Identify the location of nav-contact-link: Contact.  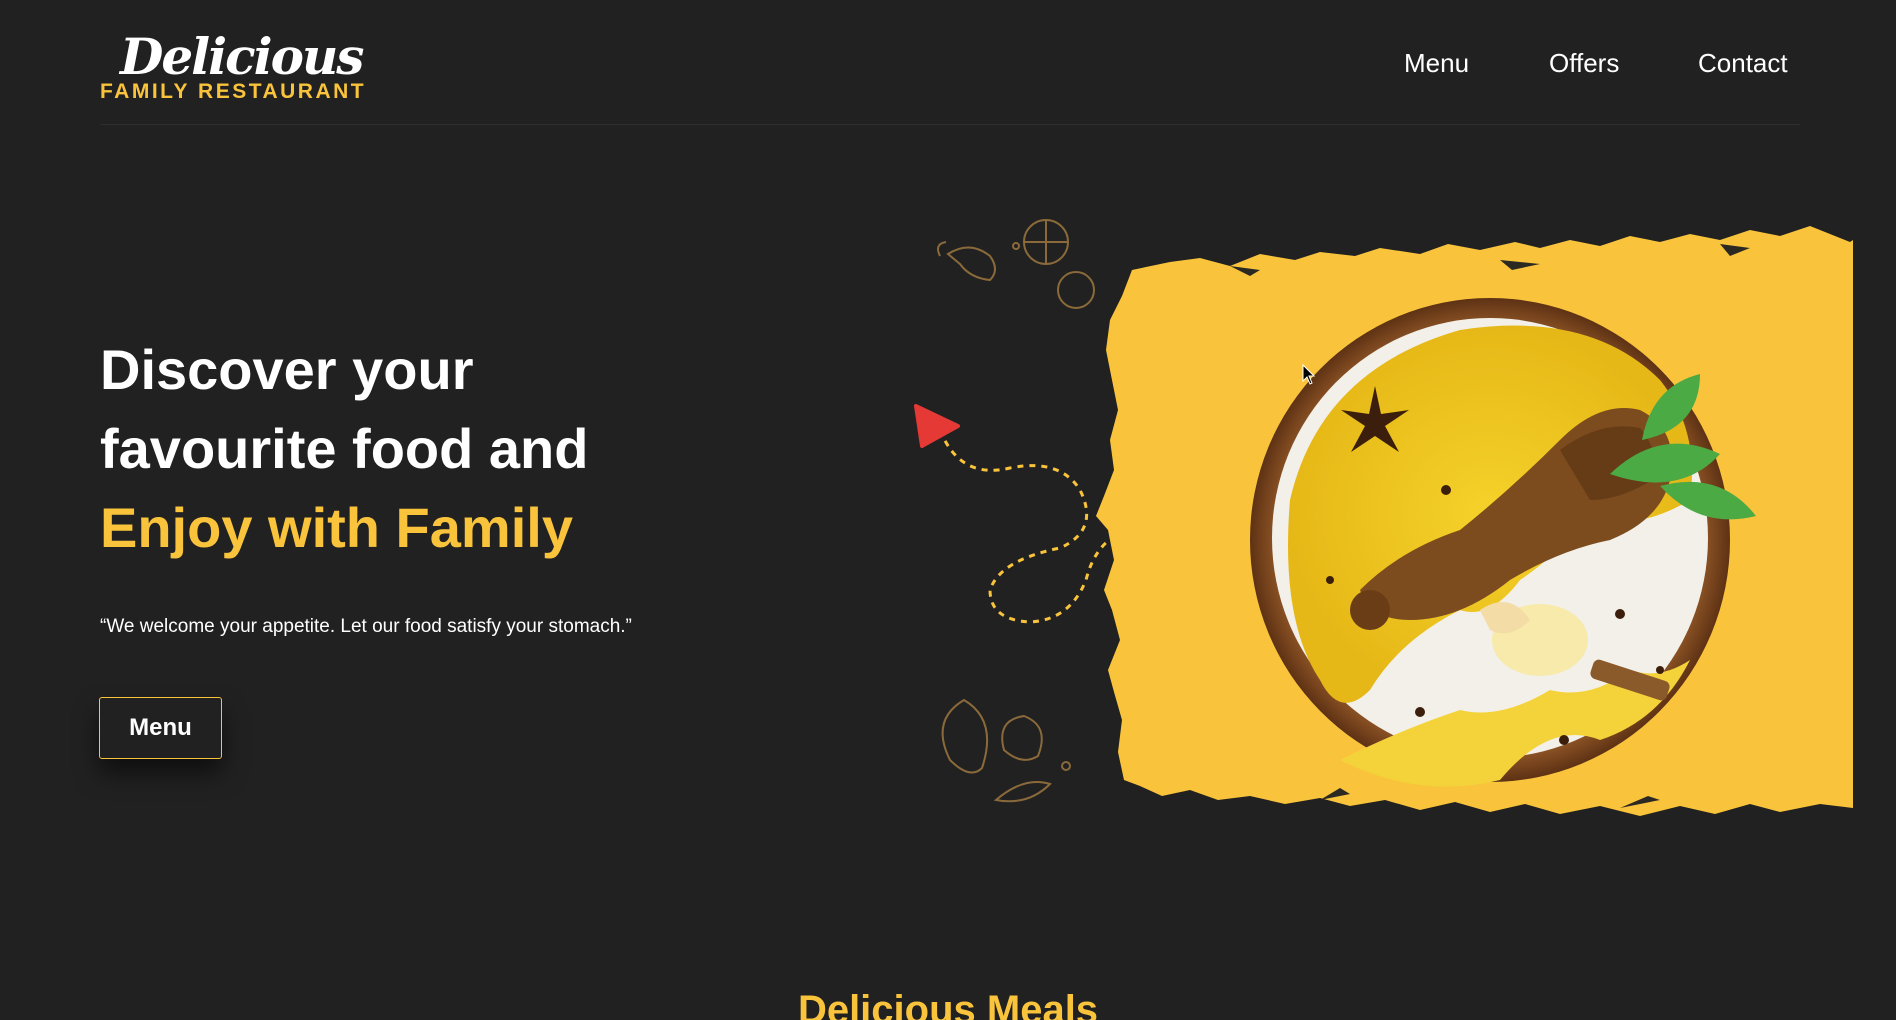
(1743, 63).